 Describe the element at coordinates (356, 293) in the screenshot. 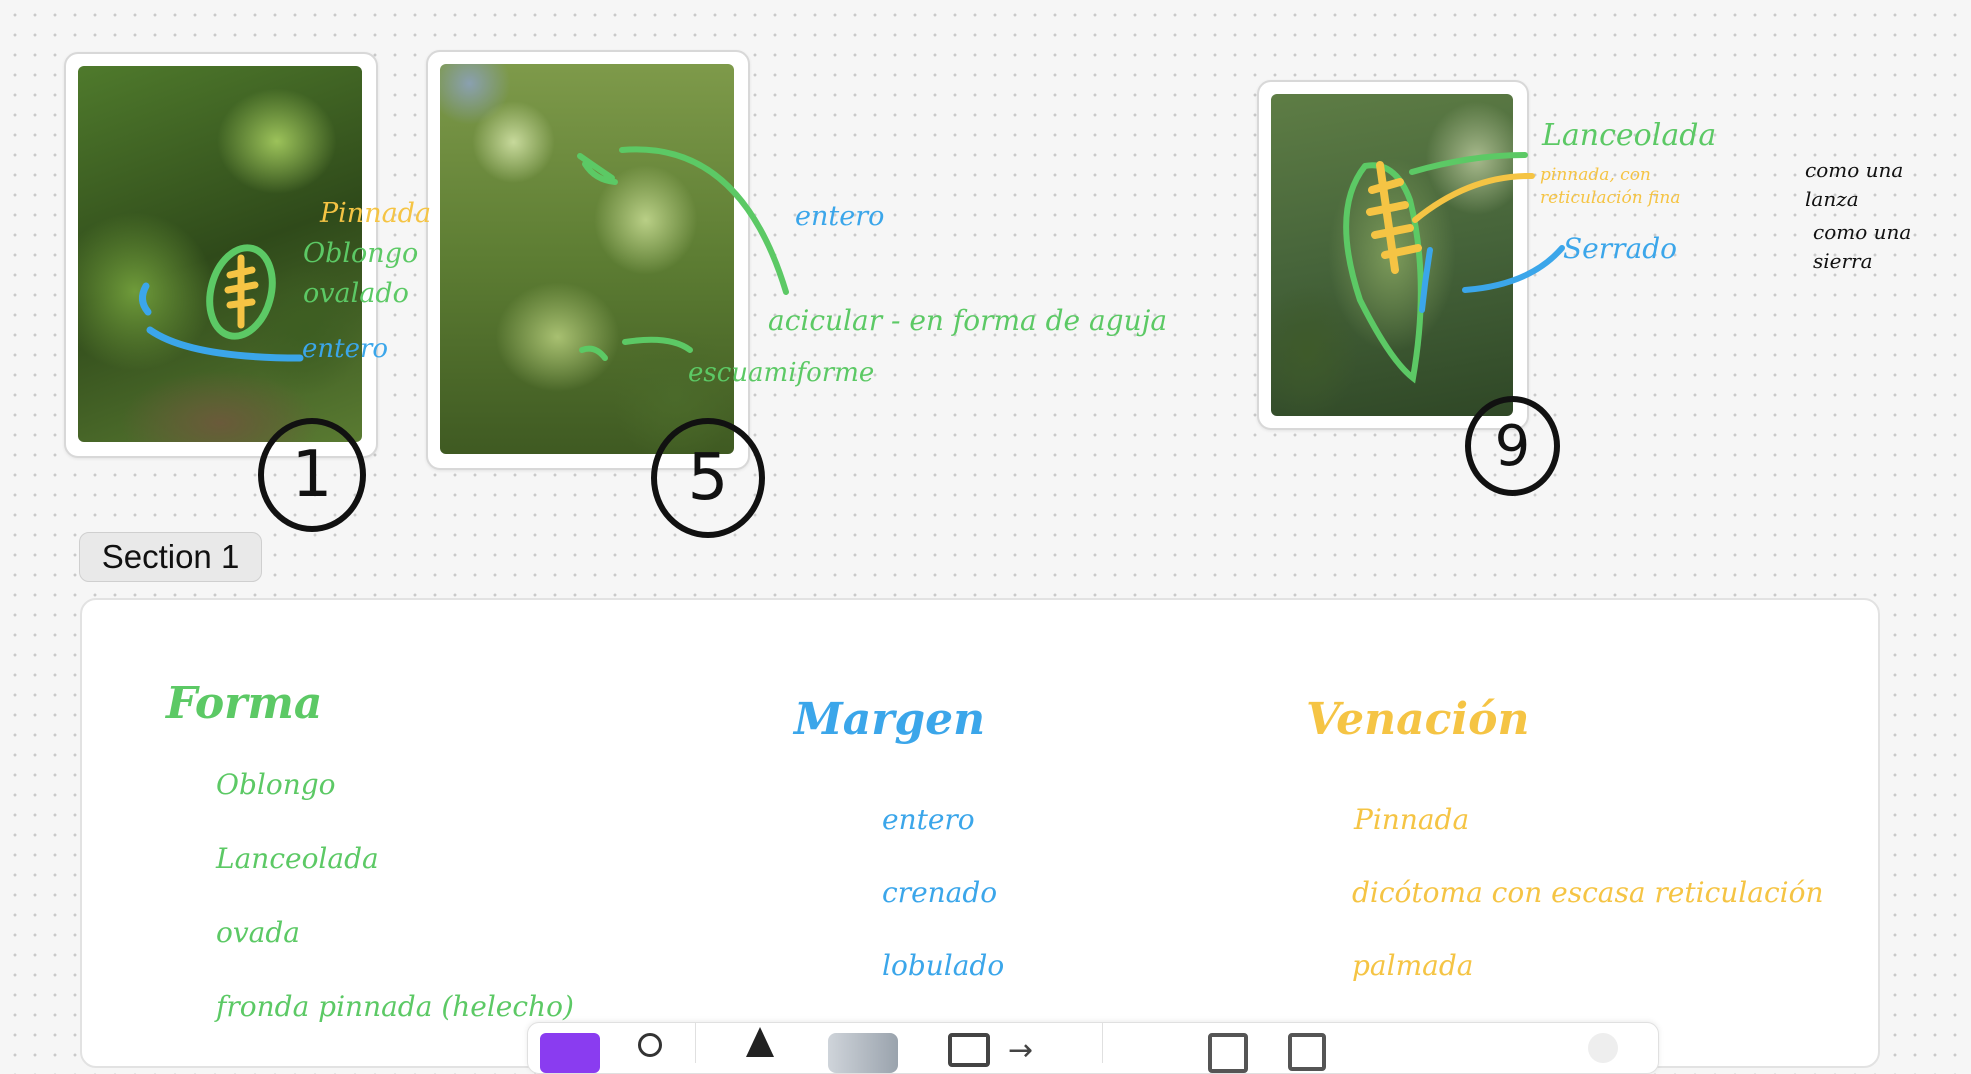

I see `card-1-shape-label-2: ovalado` at that location.